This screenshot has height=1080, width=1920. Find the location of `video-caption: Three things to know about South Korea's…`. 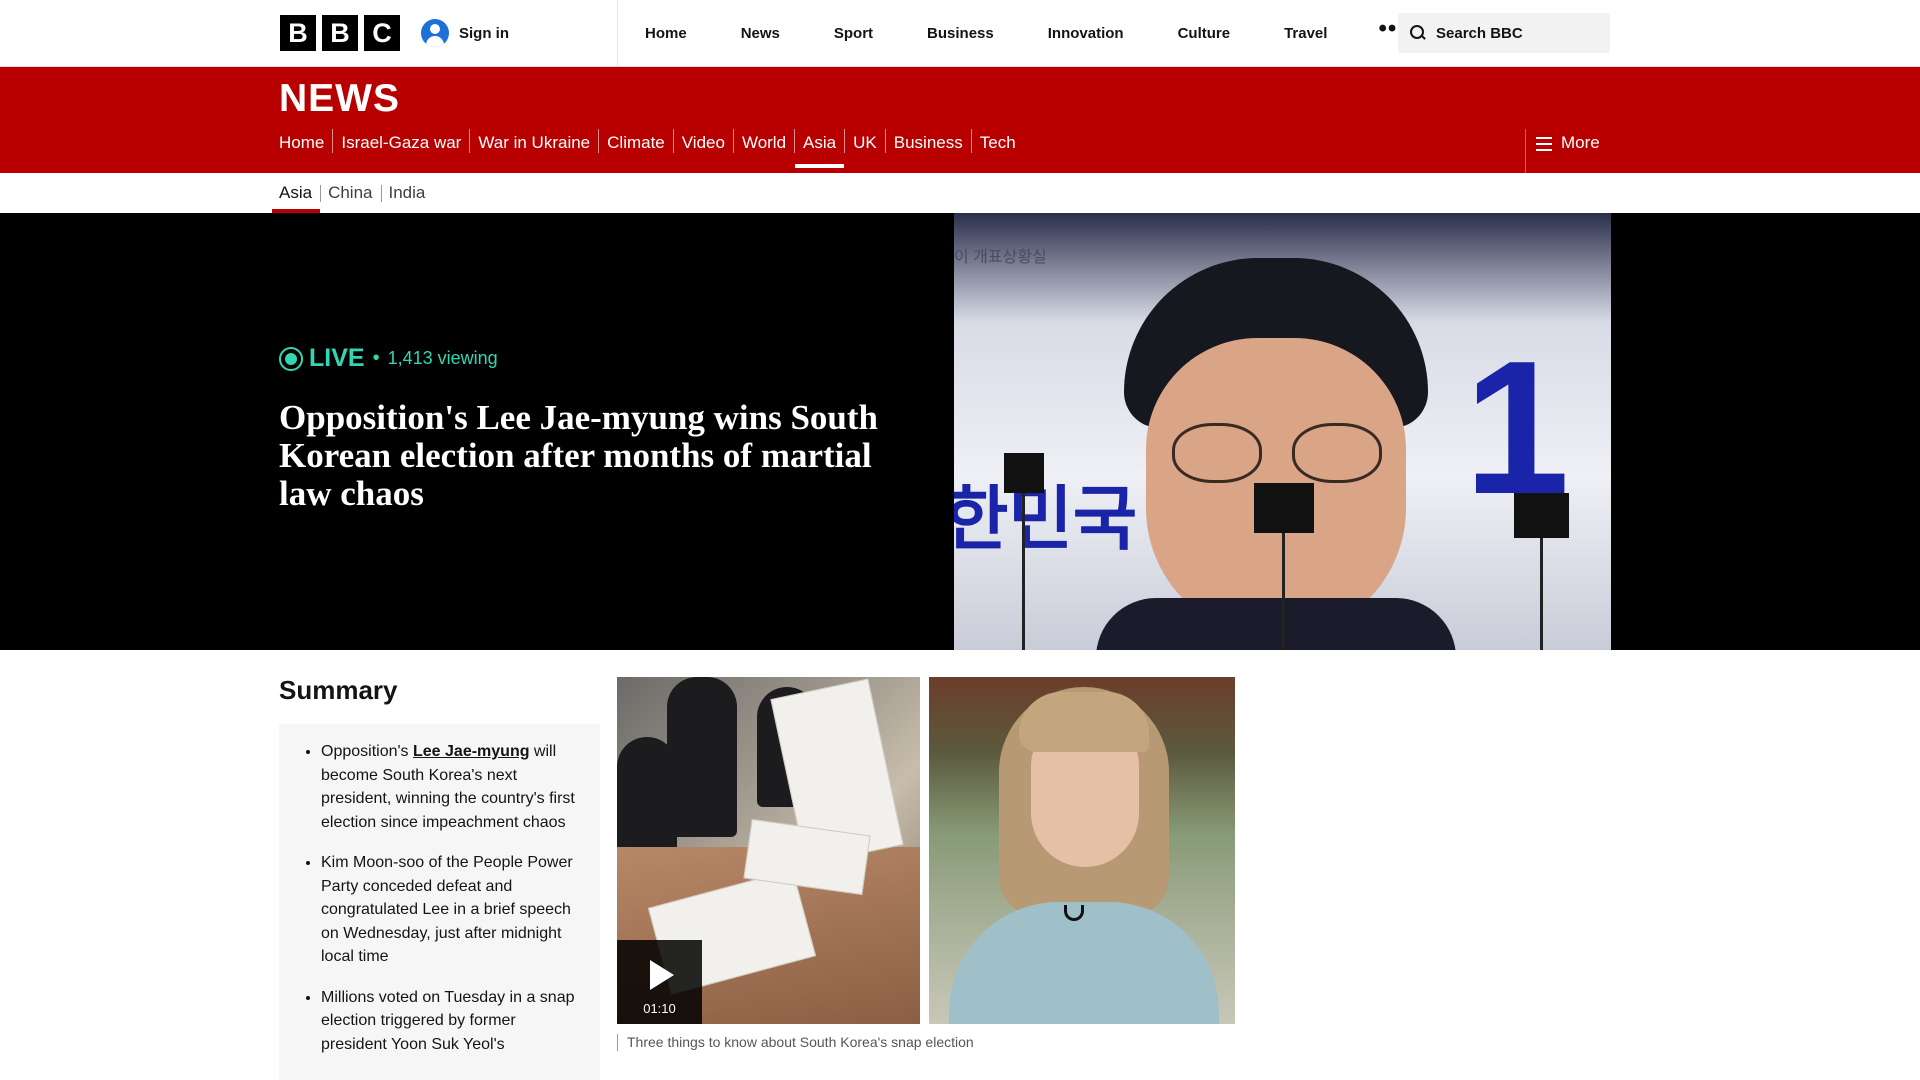

video-caption: Three things to know about South Korea's… is located at coordinates (795, 1042).